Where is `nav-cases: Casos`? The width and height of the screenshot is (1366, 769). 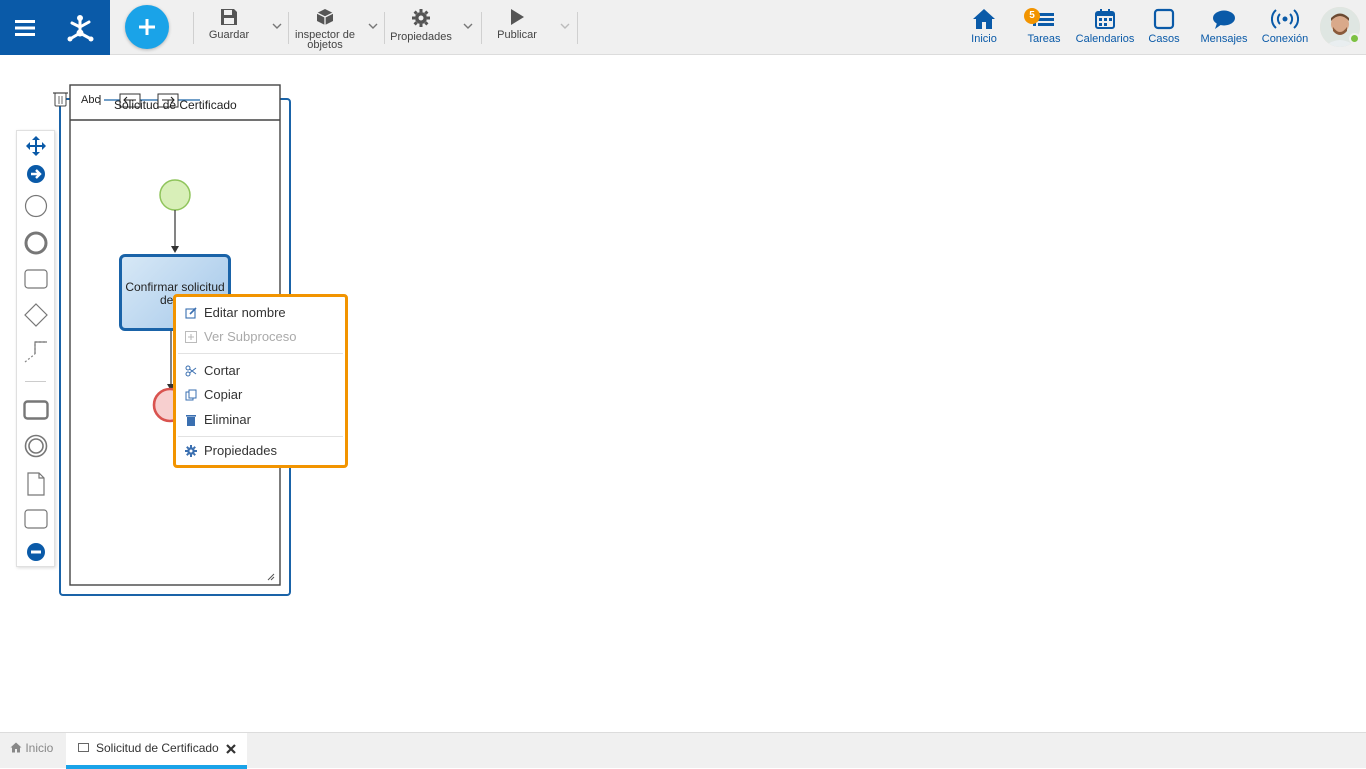
nav-cases: Casos is located at coordinates (1164, 26).